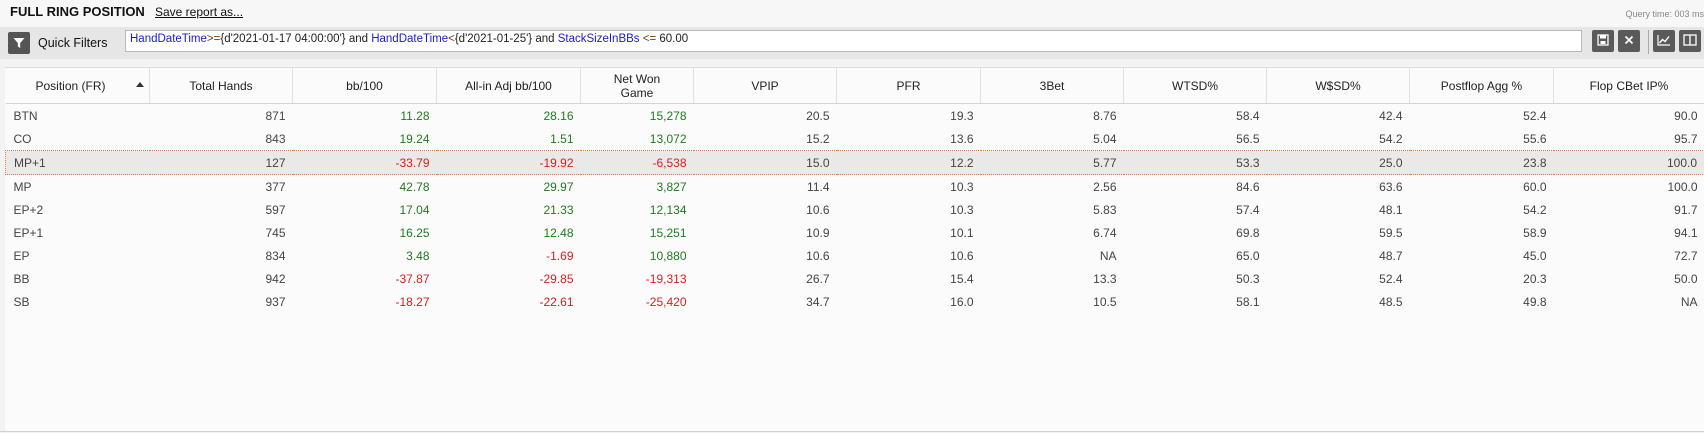 This screenshot has height=433, width=1704. What do you see at coordinates (818, 115) in the screenshot?
I see `cell-vpip: 20.5` at bounding box center [818, 115].